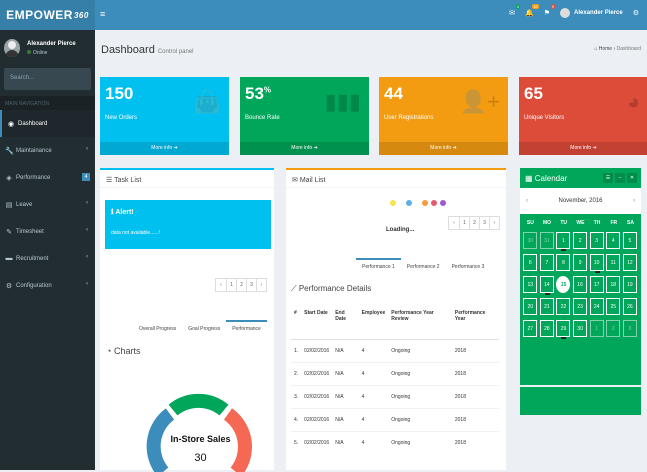  I want to click on calendar-day: 19, so click(629, 284).